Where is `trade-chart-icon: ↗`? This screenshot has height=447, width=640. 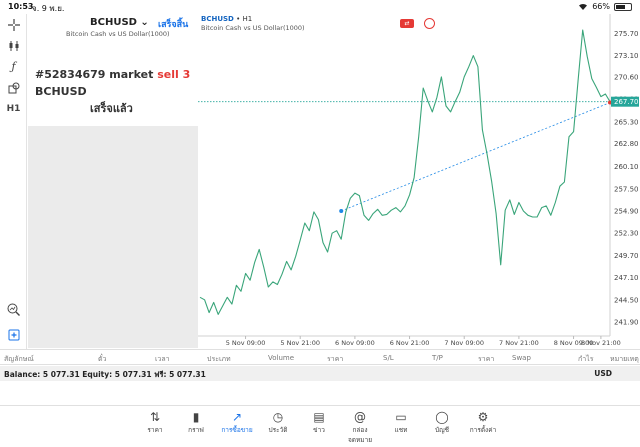
trade-chart-icon: ↗ is located at coordinates (237, 417).